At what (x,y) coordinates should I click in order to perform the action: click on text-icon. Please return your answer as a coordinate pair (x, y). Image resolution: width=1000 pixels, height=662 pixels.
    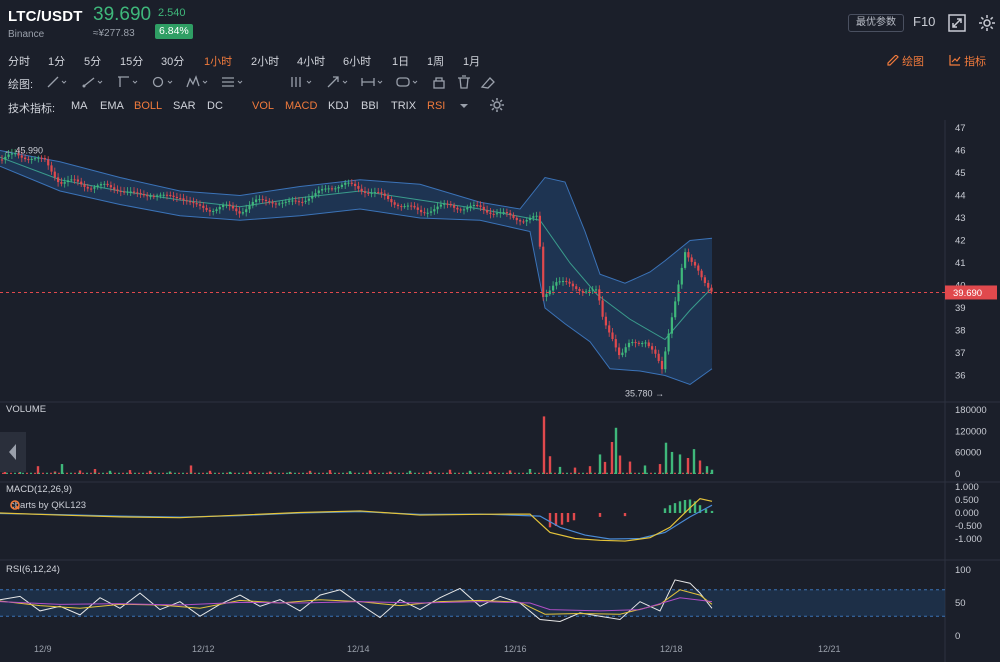
    Looking at the image, I should click on (407, 82).